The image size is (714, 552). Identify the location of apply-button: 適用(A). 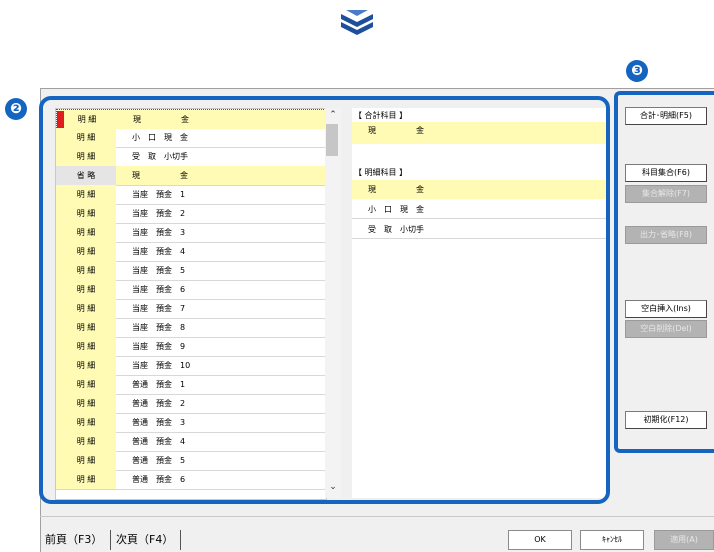
(684, 540).